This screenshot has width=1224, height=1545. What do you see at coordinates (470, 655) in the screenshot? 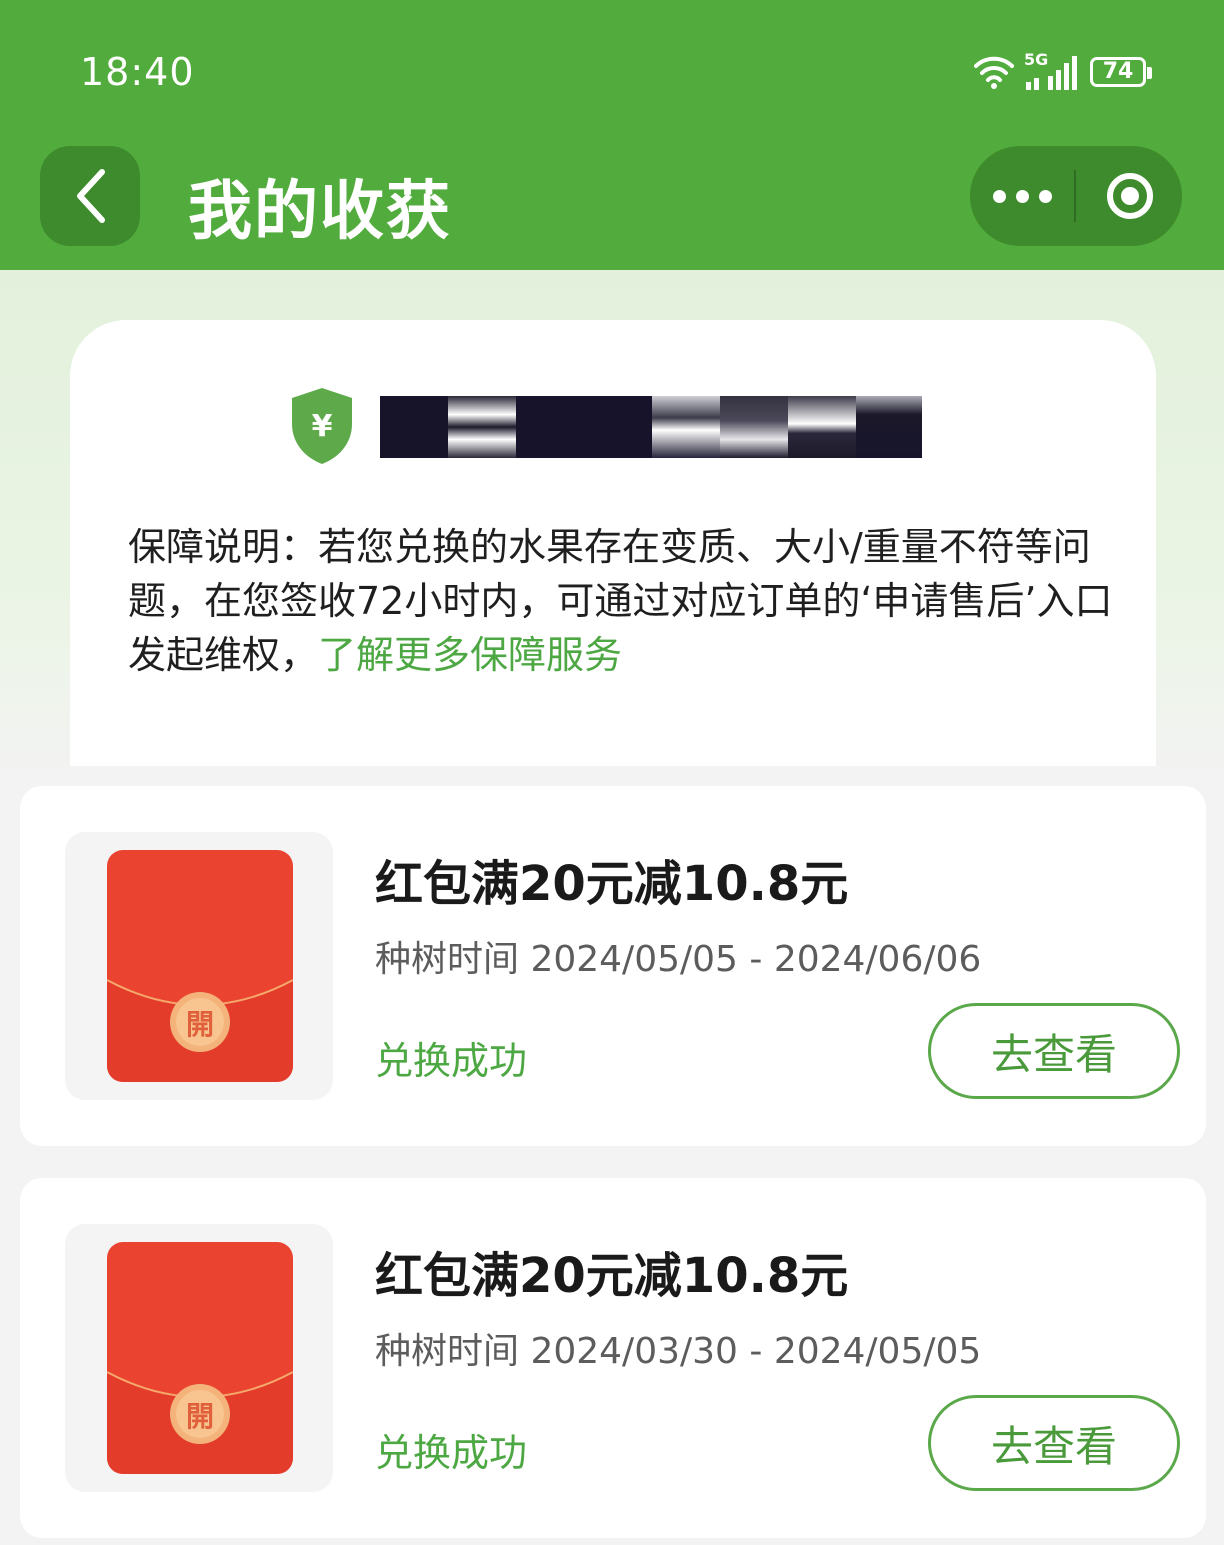
I see `guarantee-more-link: 了解更多保障服务` at bounding box center [470, 655].